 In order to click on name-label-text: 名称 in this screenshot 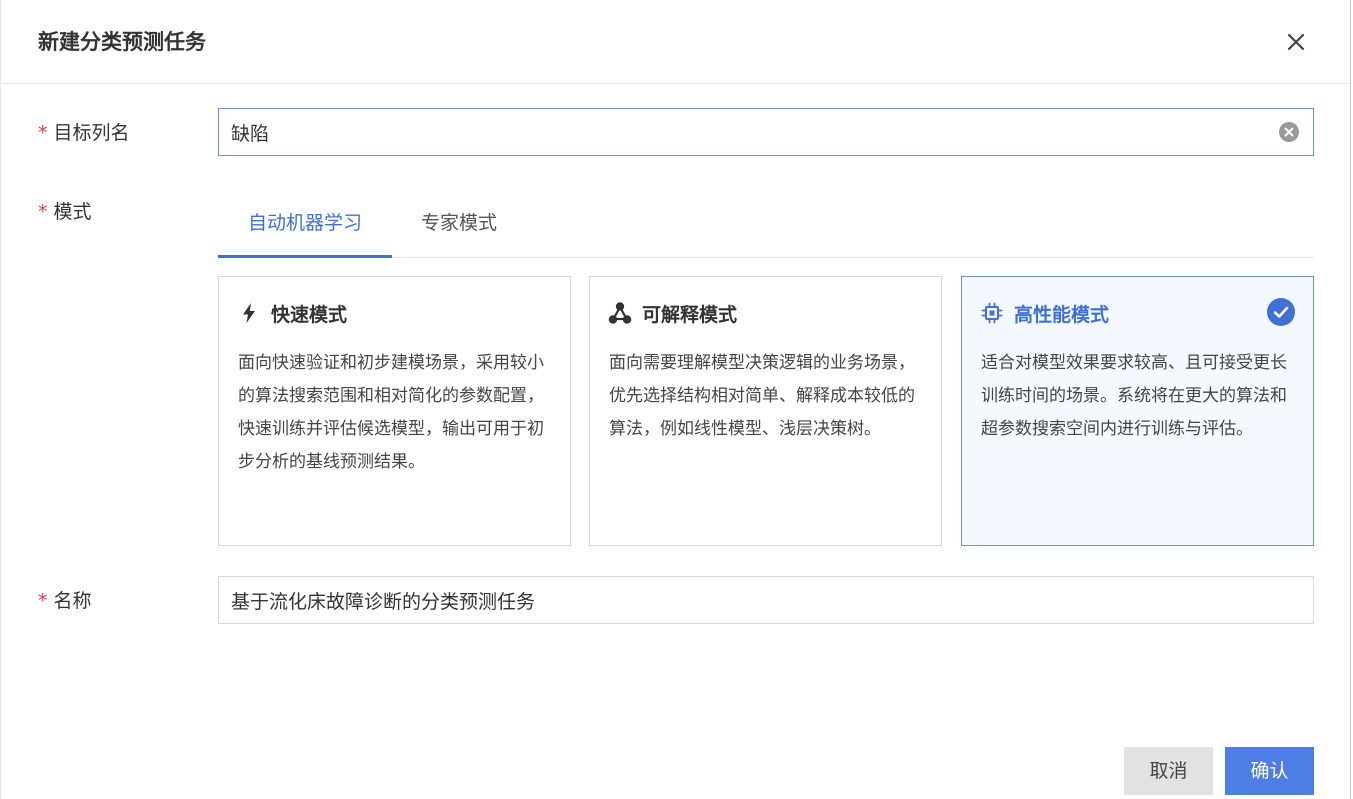, I will do `click(72, 601)`.